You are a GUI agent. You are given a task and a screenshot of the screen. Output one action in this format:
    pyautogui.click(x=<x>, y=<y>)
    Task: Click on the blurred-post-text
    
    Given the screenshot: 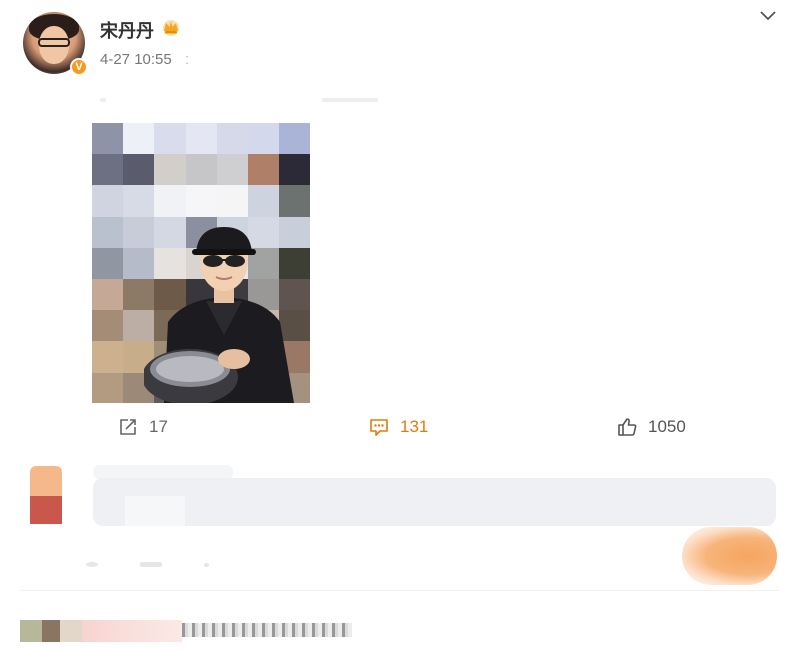 What is the action you would take?
    pyautogui.click(x=103, y=100)
    